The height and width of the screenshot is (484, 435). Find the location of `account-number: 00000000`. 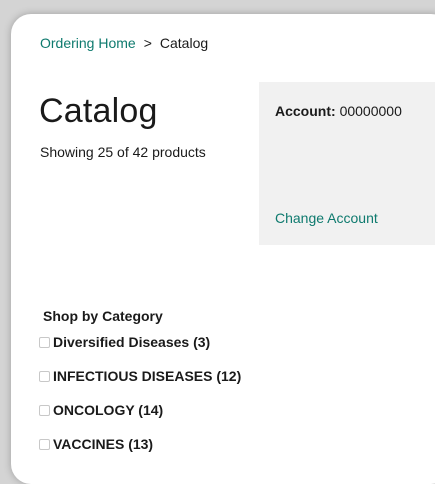

account-number: 00000000 is located at coordinates (370, 111).